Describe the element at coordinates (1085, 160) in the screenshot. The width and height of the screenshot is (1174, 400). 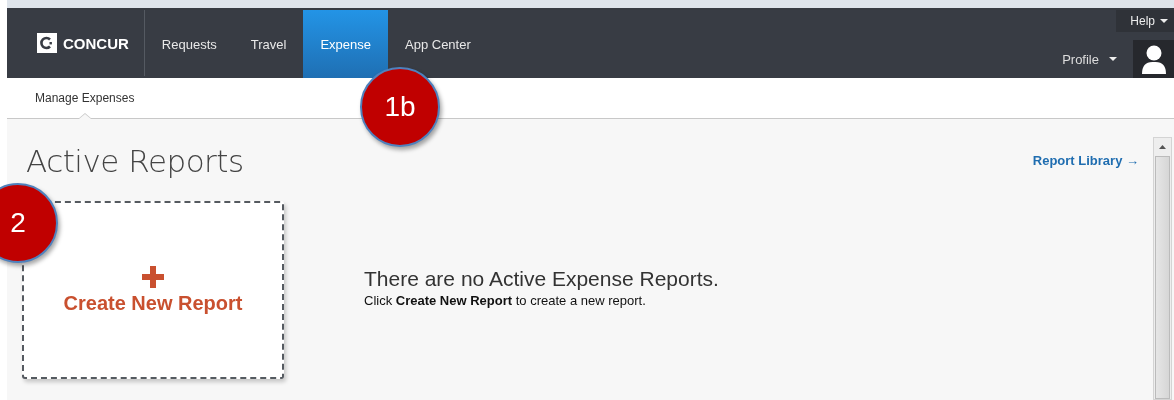
I see `report-library-link: Report Library →` at that location.